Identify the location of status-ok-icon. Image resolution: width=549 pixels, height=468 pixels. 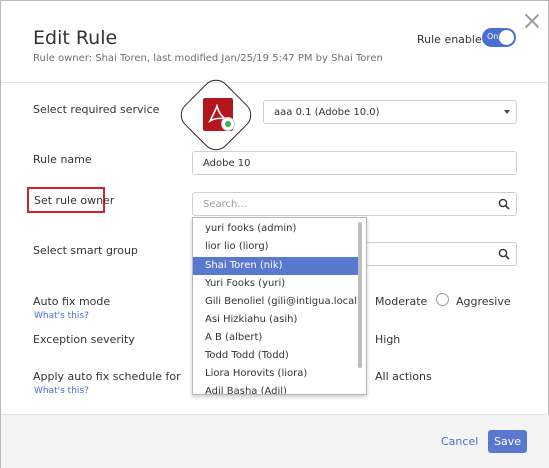
(228, 124).